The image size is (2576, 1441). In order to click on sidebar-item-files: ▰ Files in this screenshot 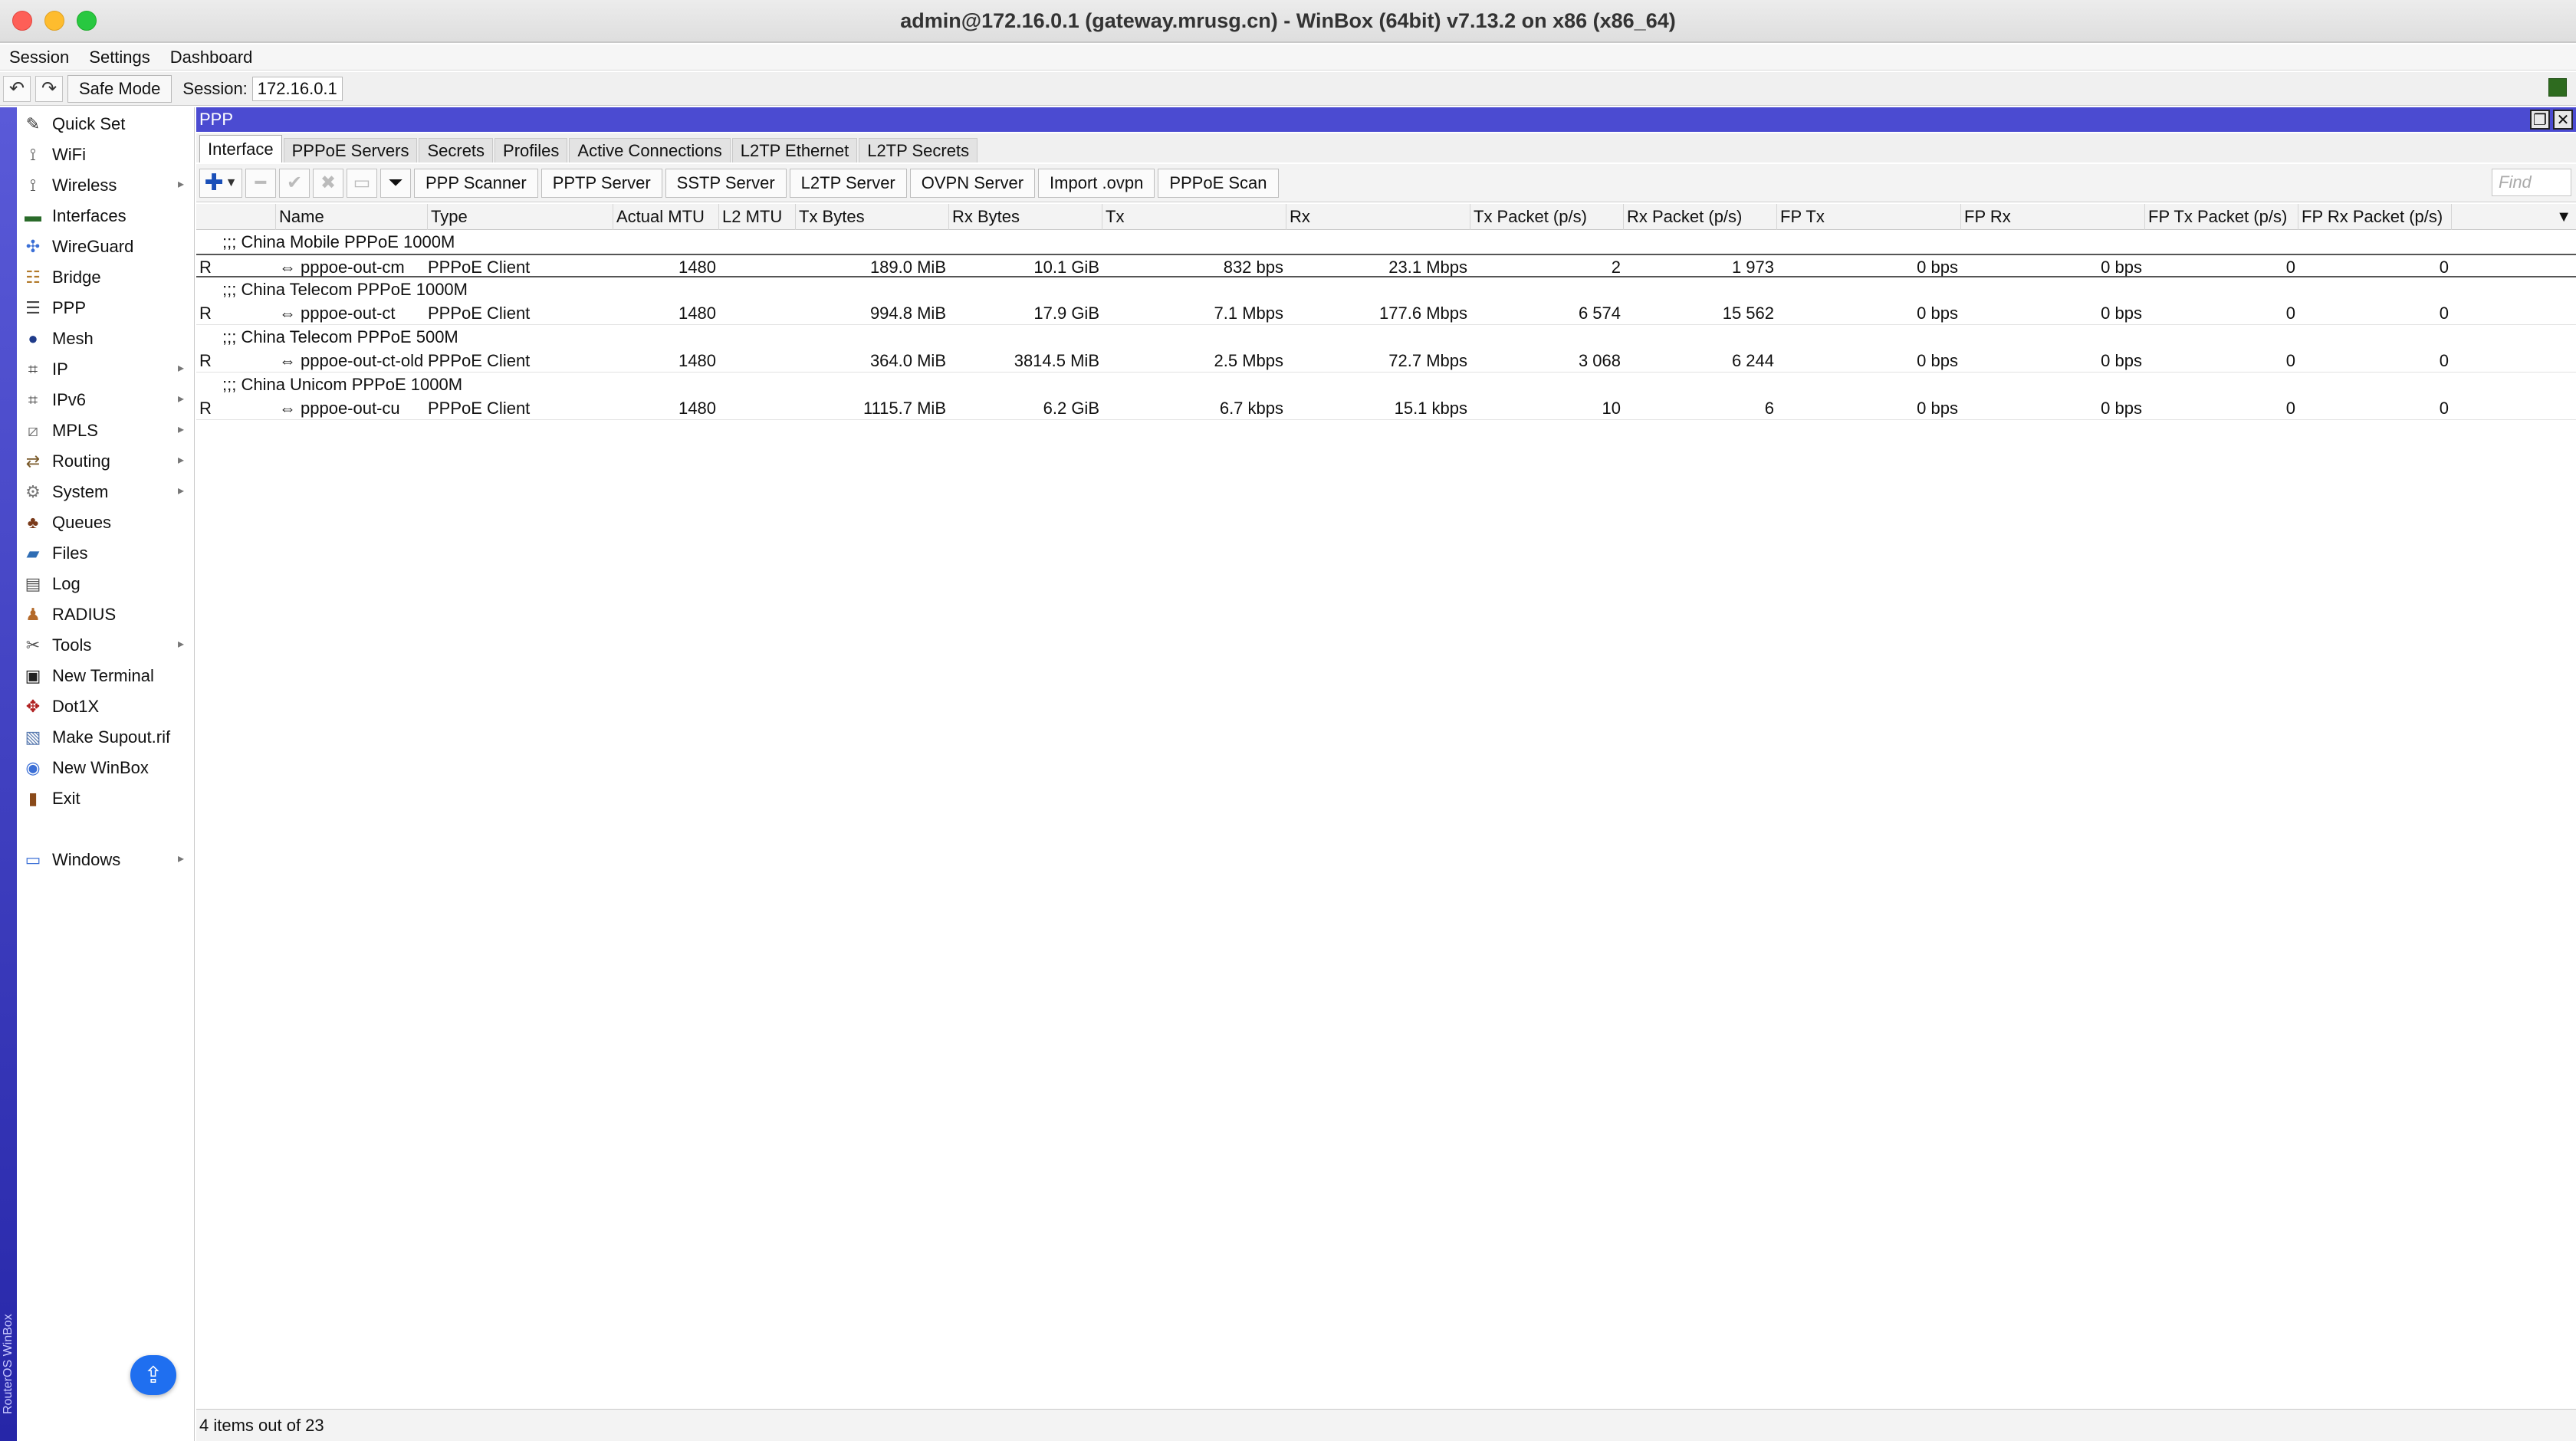, I will do `click(106, 553)`.